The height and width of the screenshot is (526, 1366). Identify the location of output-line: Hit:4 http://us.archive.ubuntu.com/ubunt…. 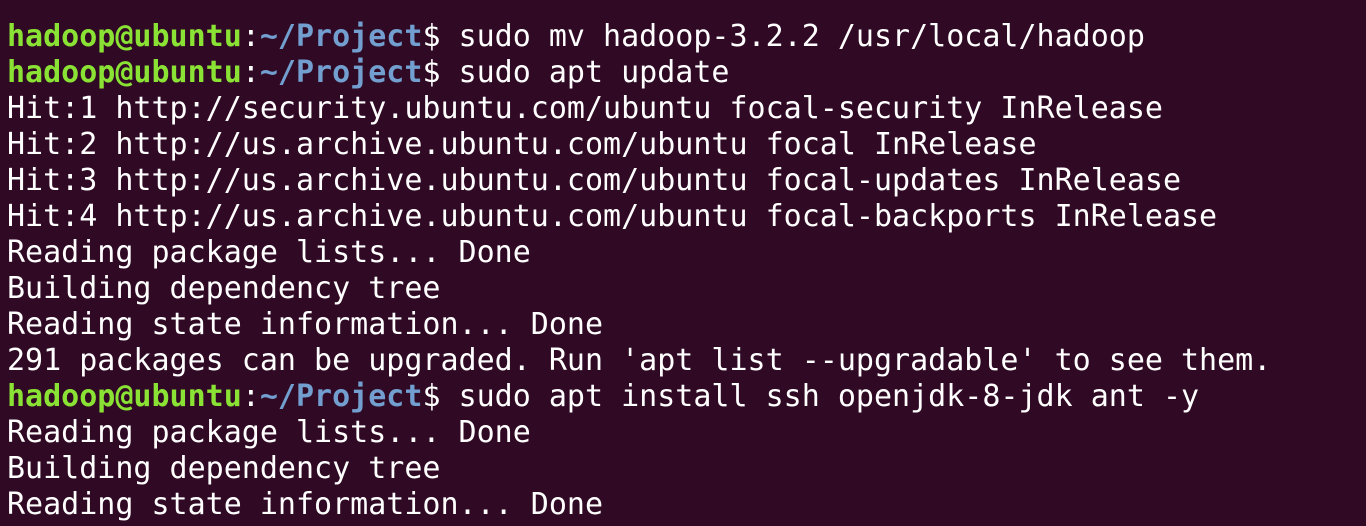
(612, 216).